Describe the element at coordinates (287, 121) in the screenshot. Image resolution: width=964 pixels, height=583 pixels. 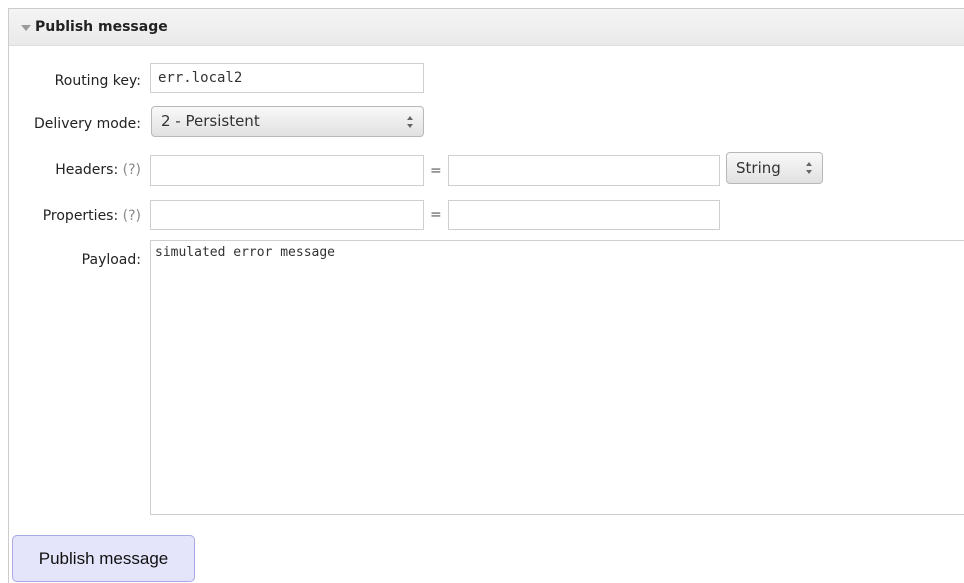
I see `delivery-mode-select: 2 - Persistent` at that location.